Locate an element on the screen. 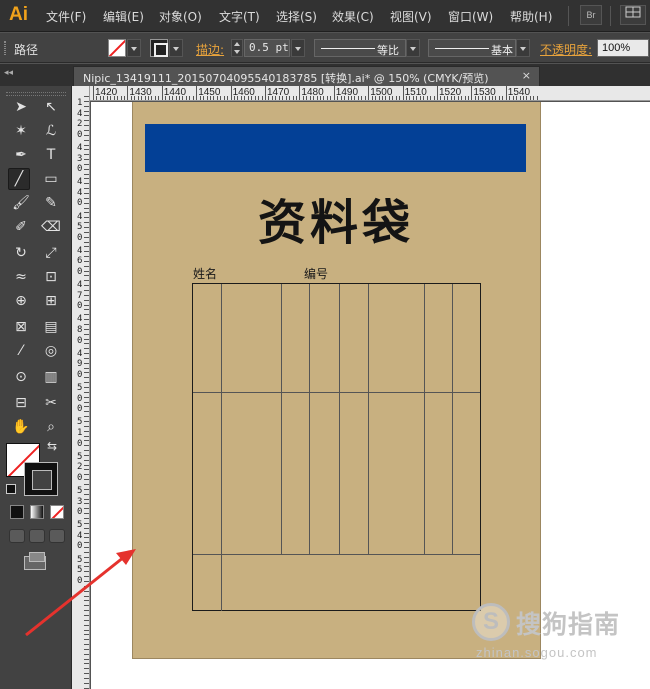 Image resolution: width=650 pixels, height=689 pixels. stroke-dropdown is located at coordinates (176, 48).